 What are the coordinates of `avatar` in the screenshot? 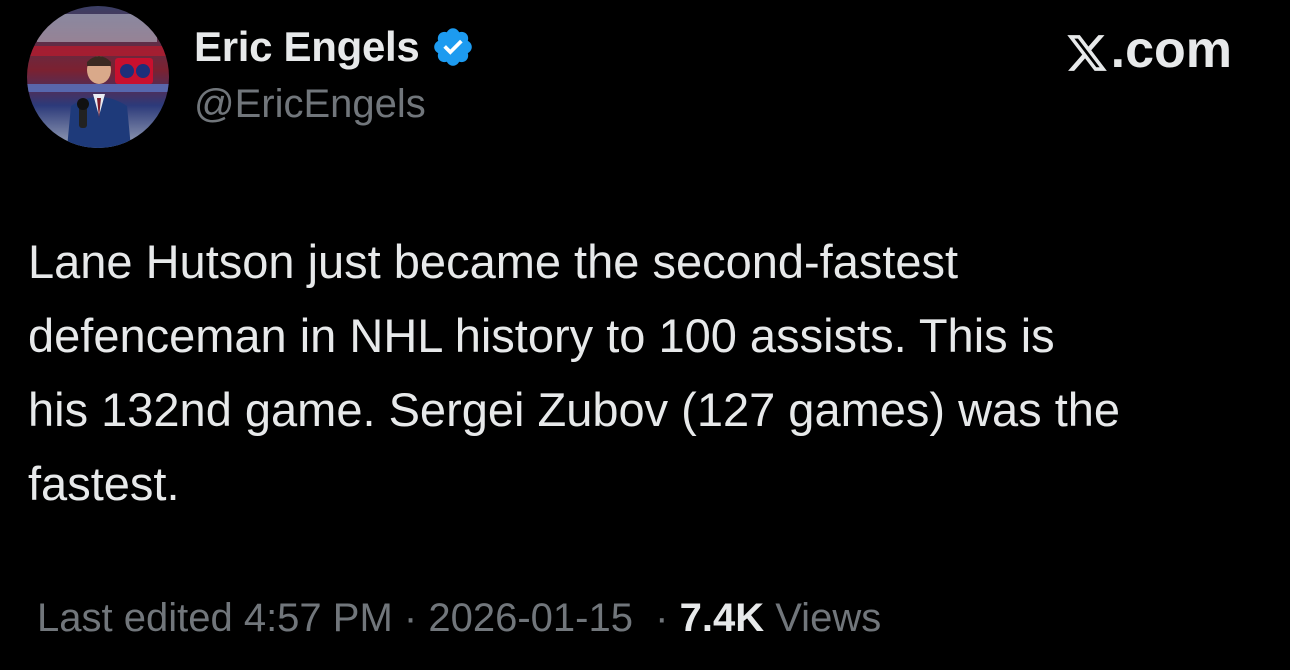 It's located at (98, 77).